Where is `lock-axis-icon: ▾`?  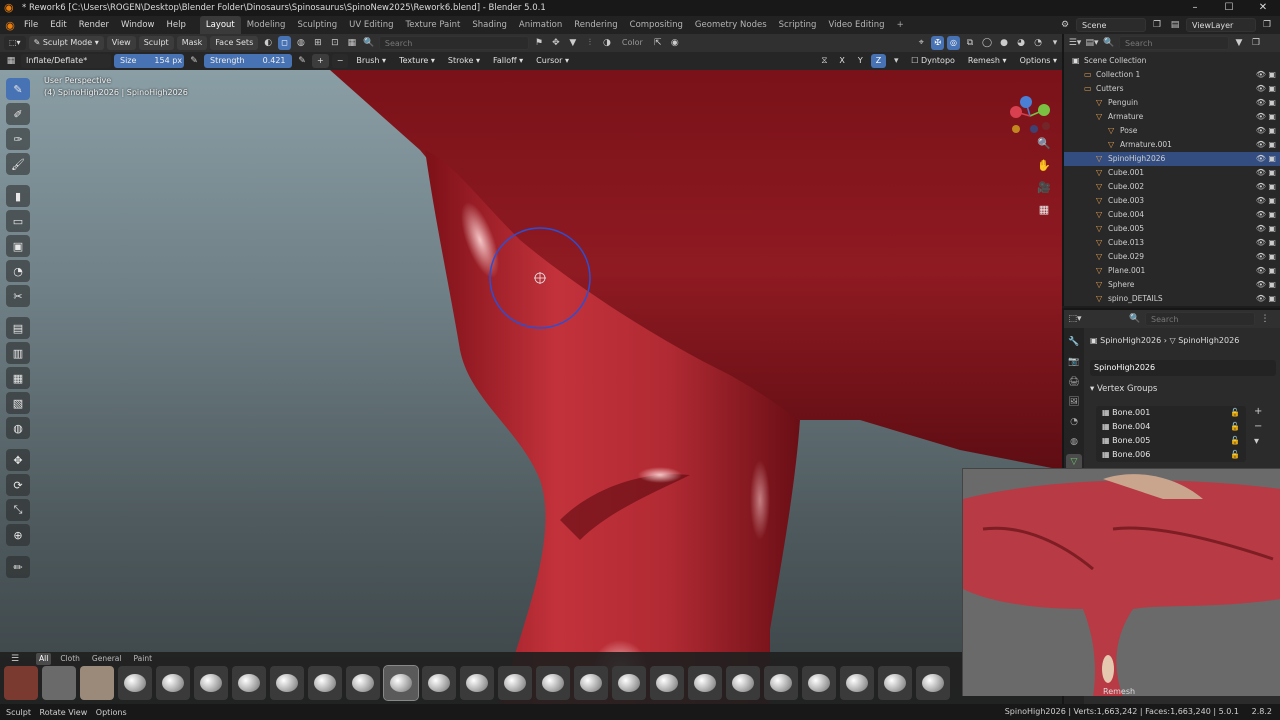 lock-axis-icon: ▾ is located at coordinates (896, 61).